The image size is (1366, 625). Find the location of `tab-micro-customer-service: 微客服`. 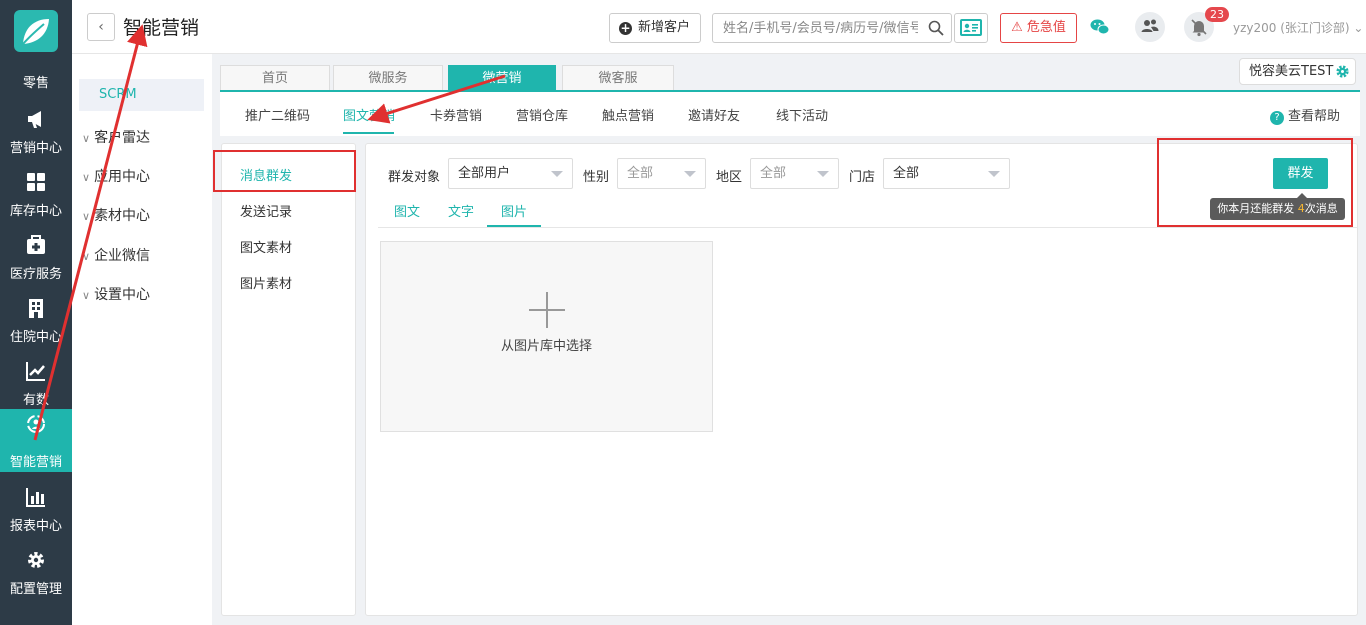

tab-micro-customer-service: 微客服 is located at coordinates (618, 78).